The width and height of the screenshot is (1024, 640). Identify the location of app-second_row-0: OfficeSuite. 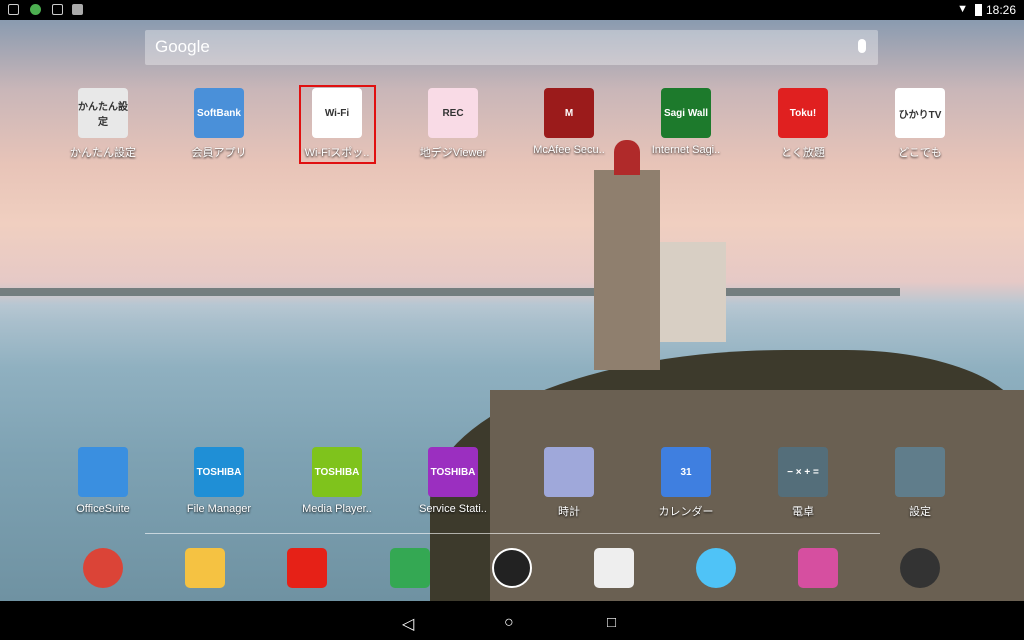
(103, 481).